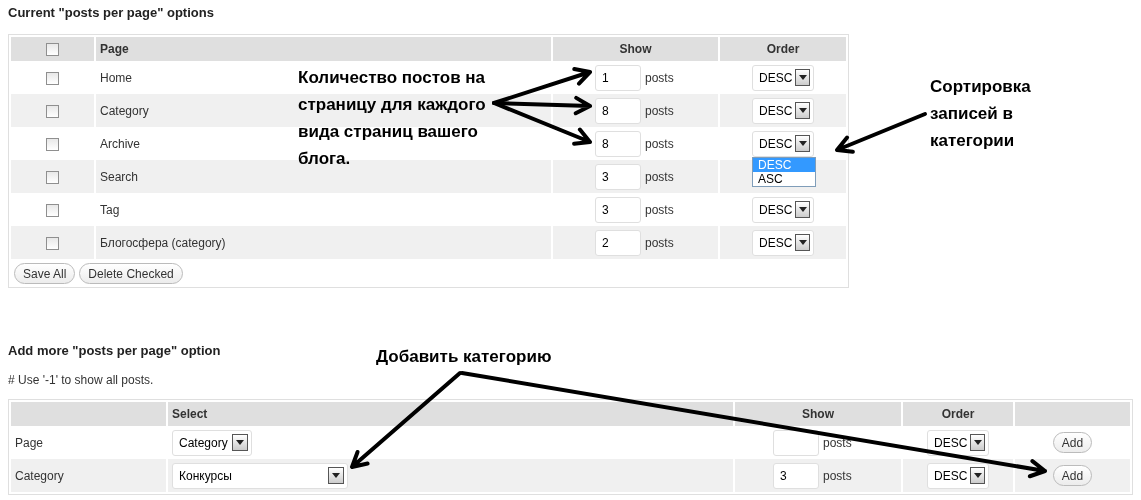 This screenshot has height=500, width=1141. I want to click on page-name: Tag, so click(110, 209).